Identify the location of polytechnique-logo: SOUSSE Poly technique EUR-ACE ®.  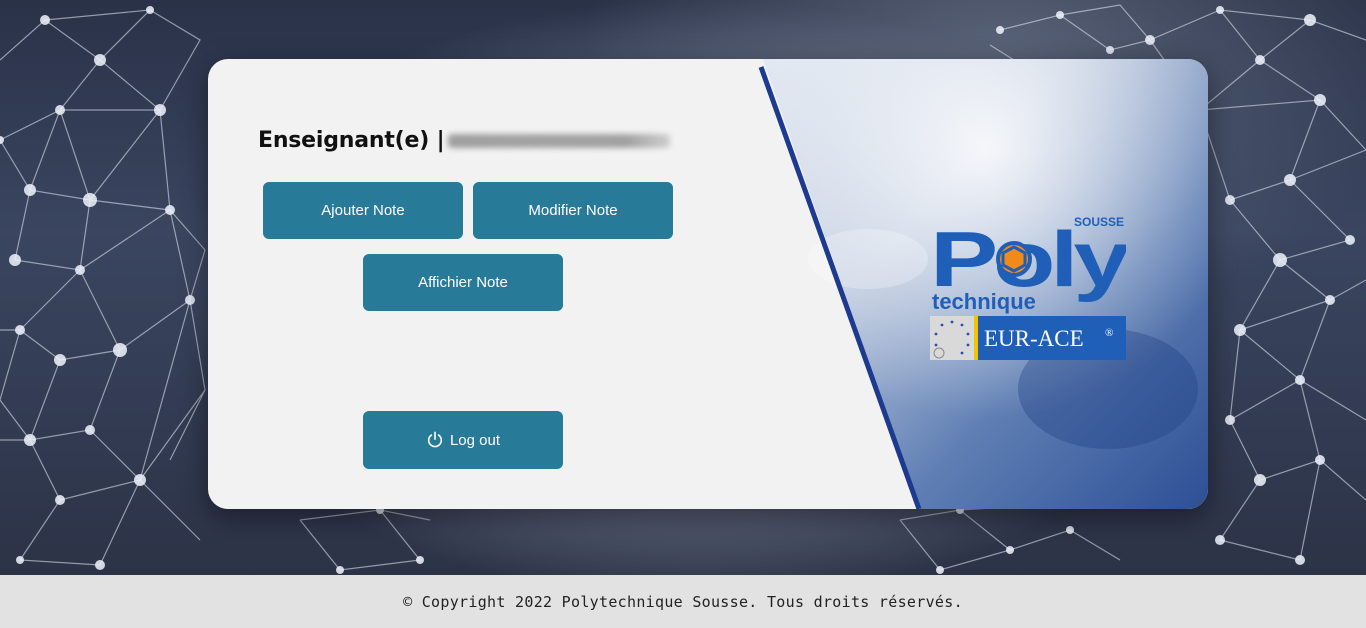
(1028, 287).